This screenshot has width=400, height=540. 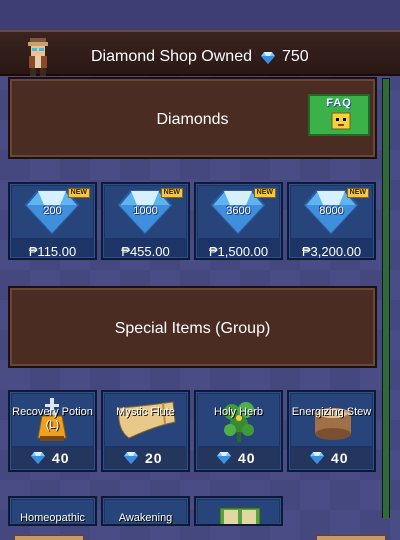 I want to click on item-art, so click(x=238, y=512).